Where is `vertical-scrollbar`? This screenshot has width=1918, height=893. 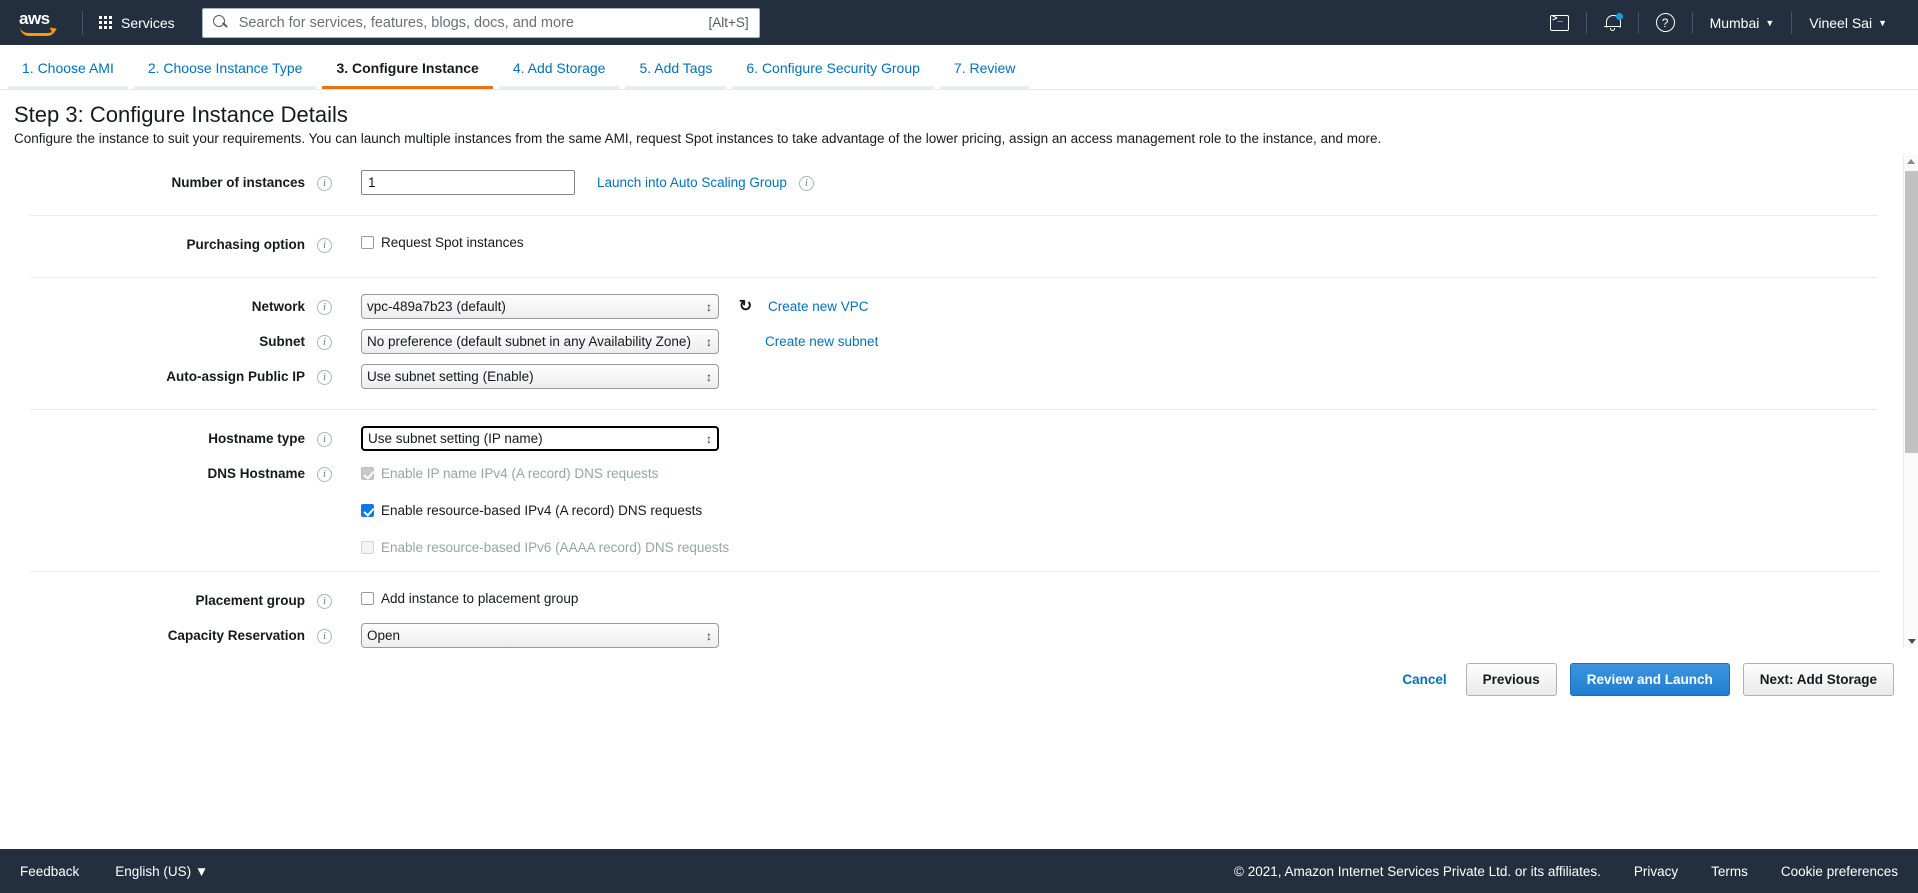 vertical-scrollbar is located at coordinates (1910, 401).